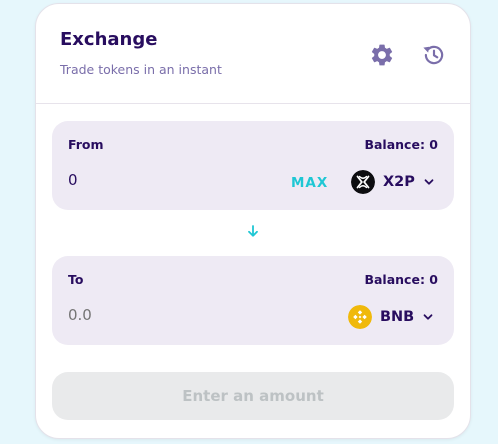 This screenshot has height=444, width=498. Describe the element at coordinates (397, 317) in the screenshot. I see `to-token-symbol: BNB` at that location.